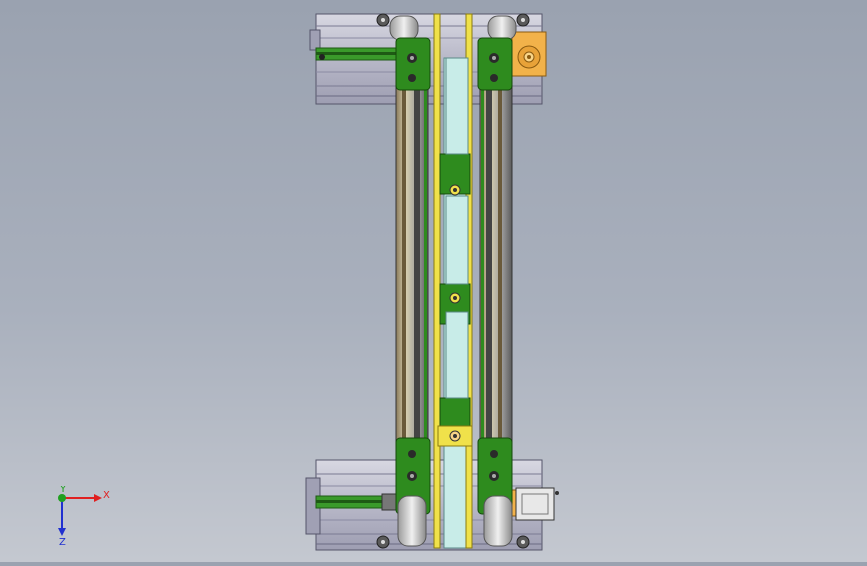 The image size is (867, 566). I want to click on center-carriers, so click(455, 252).